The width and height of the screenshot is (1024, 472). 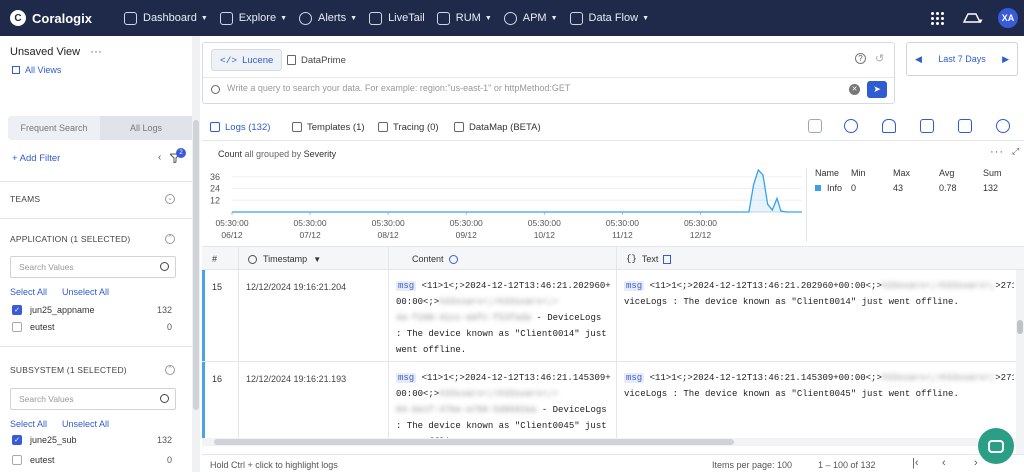 I want to click on application-search-input: Search Values, so click(x=93, y=267).